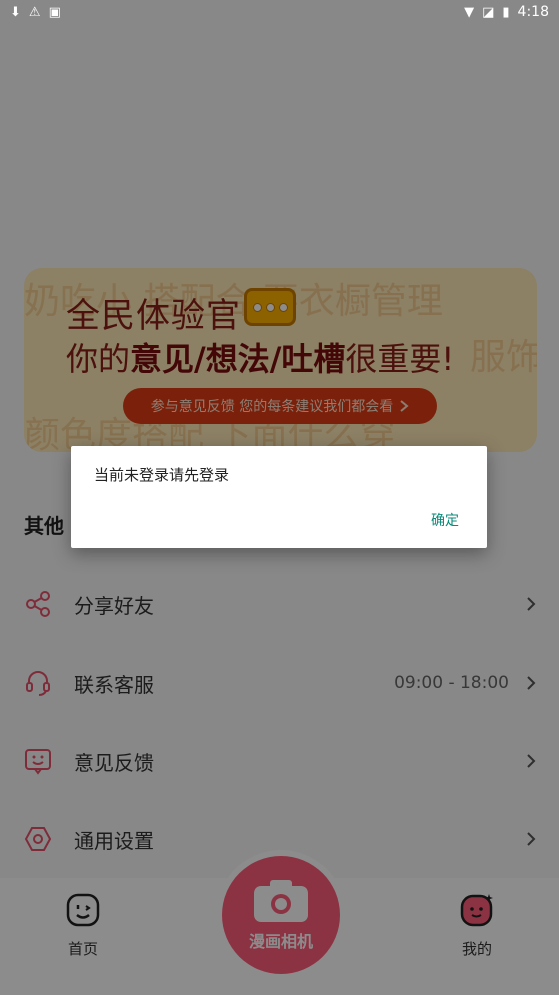 This screenshot has height=995, width=559. What do you see at coordinates (279, 12) in the screenshot?
I see `status-bar: ⬇ ⚠ ▣ ▼ ◪ ▮ 4:18` at bounding box center [279, 12].